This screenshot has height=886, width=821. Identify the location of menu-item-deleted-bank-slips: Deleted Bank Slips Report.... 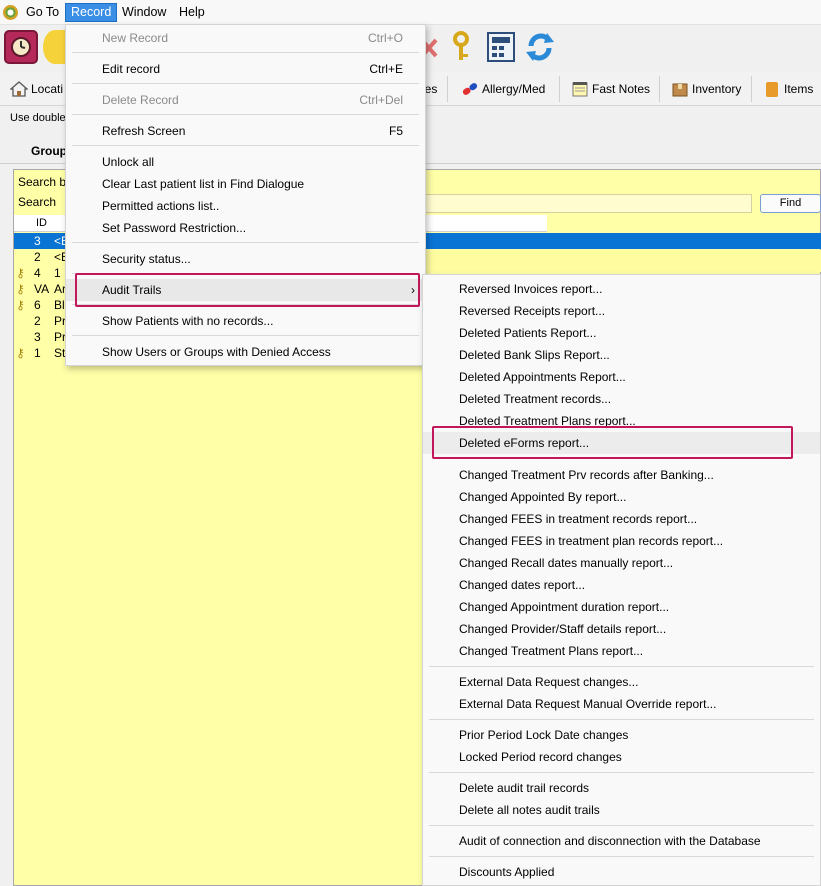
(621, 355).